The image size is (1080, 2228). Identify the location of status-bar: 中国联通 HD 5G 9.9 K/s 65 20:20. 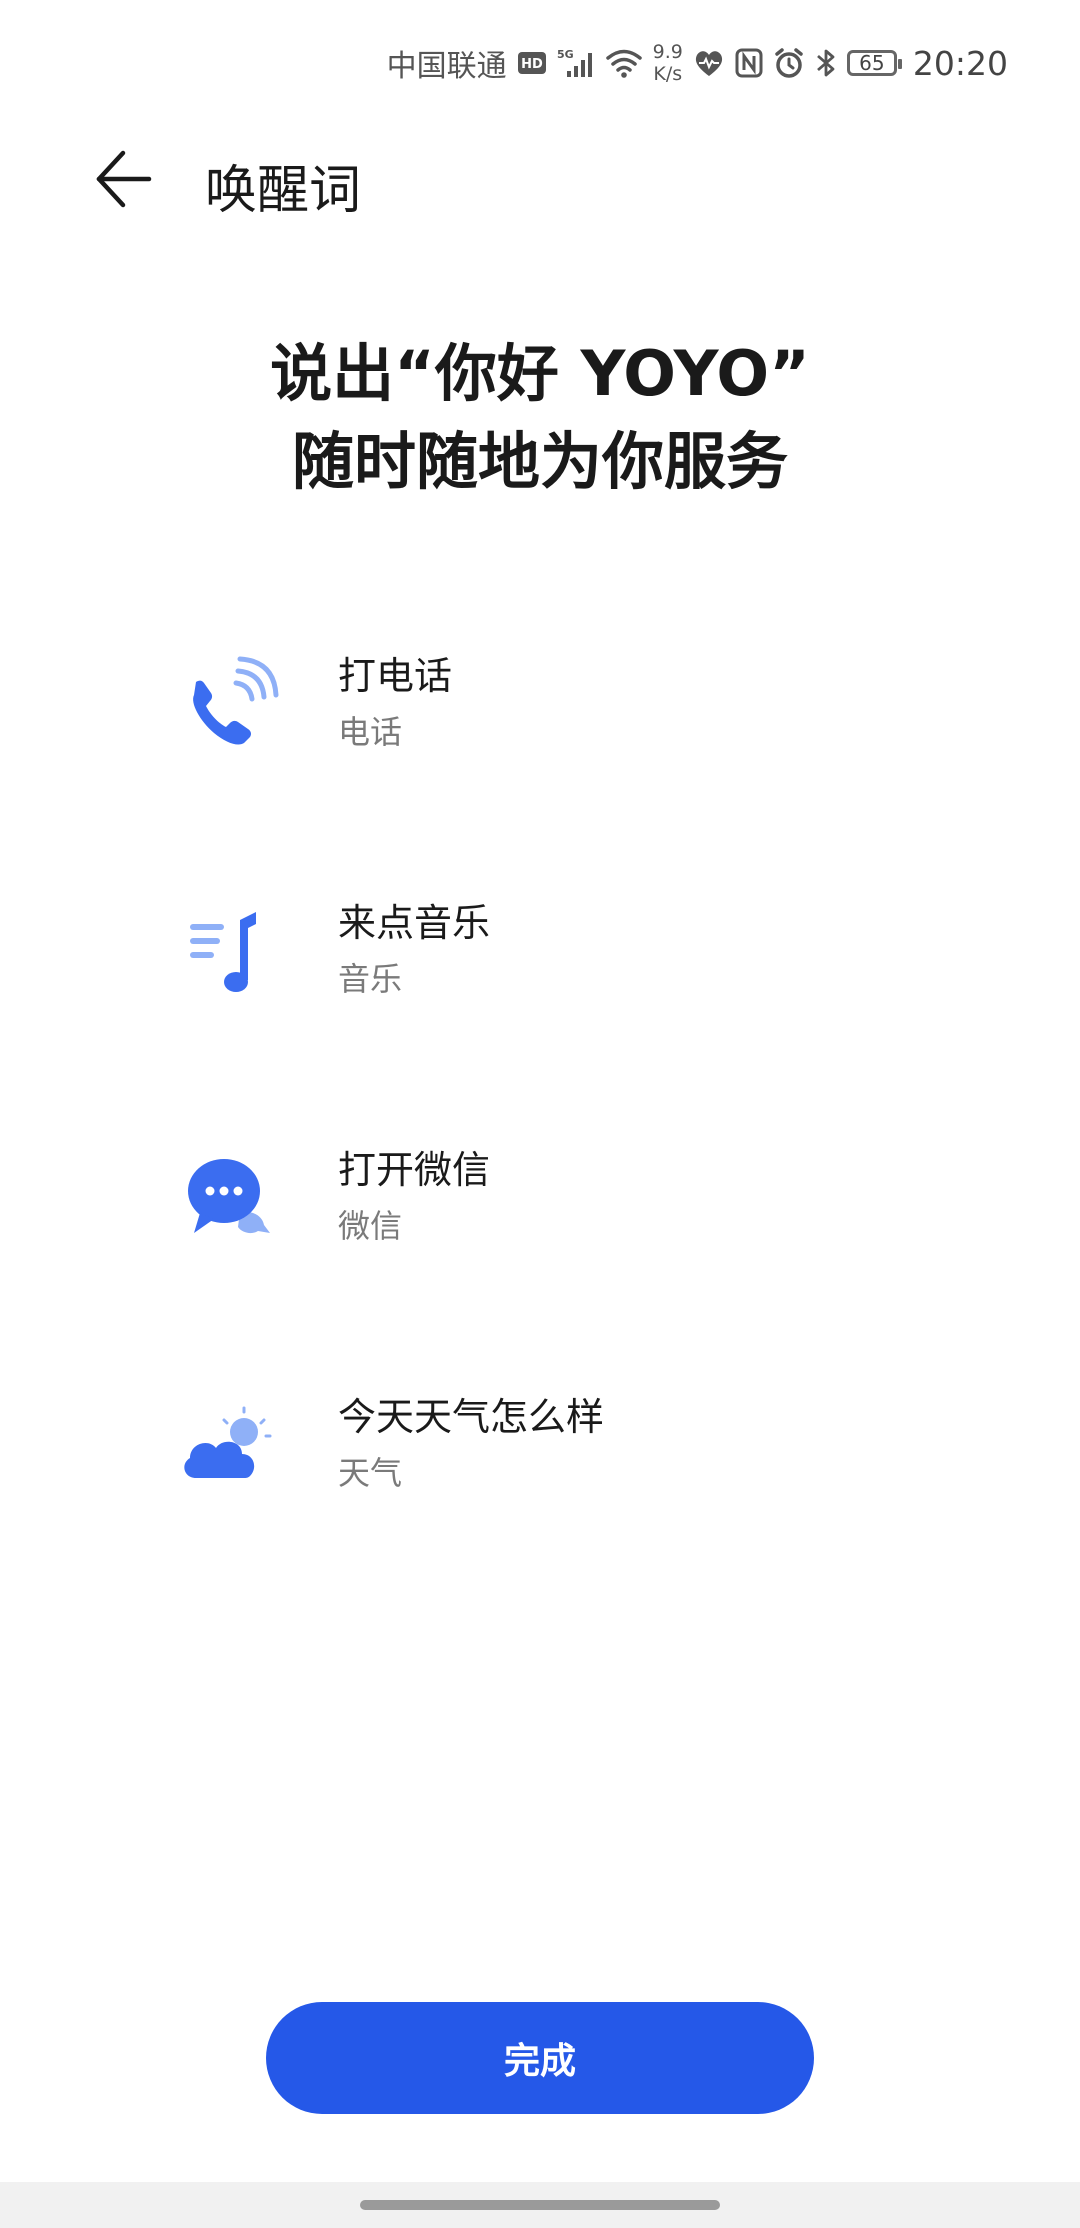
(540, 60).